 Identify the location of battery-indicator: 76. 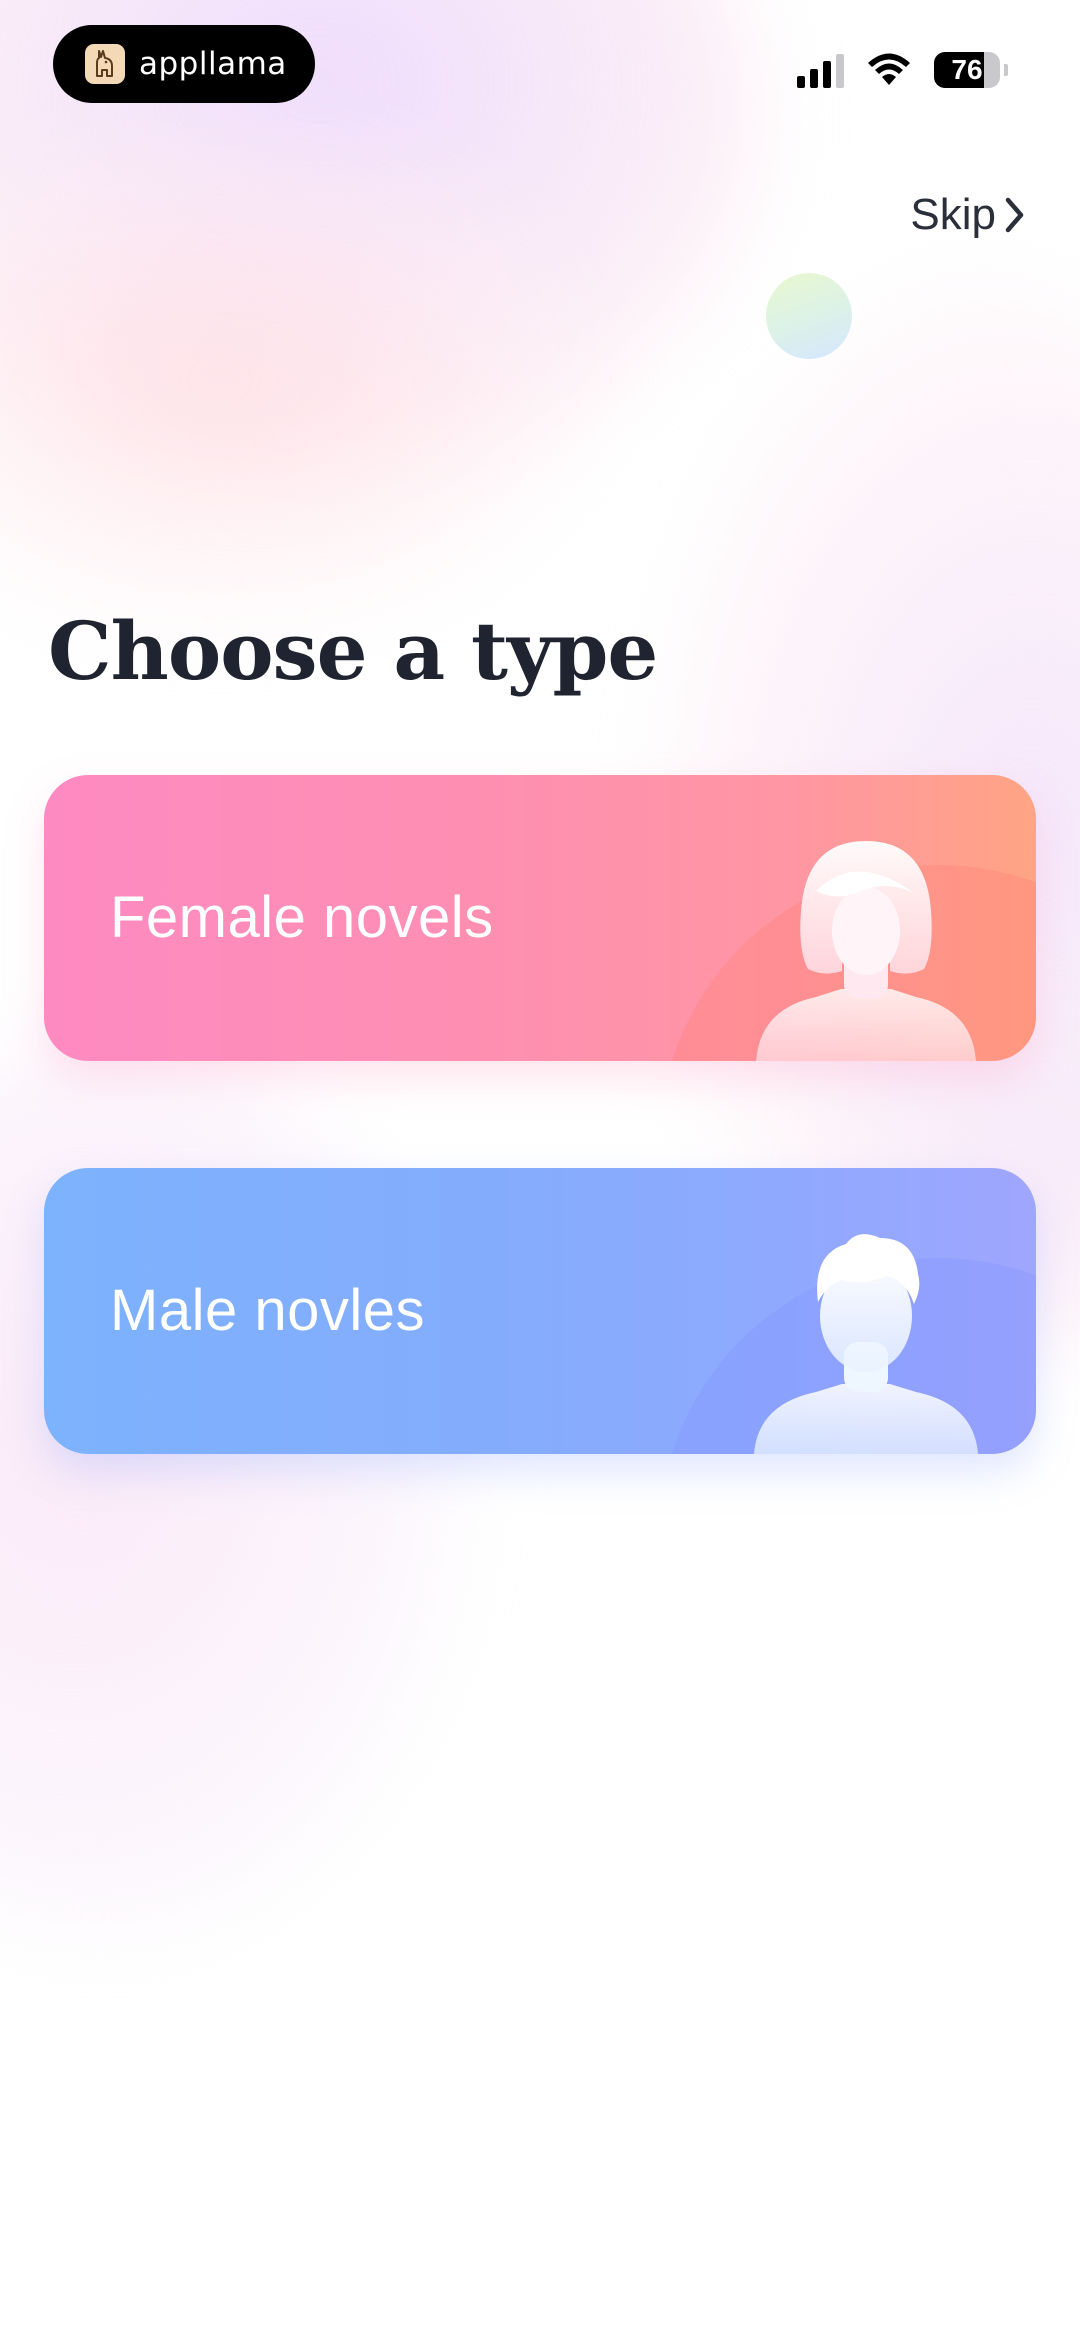
(967, 70).